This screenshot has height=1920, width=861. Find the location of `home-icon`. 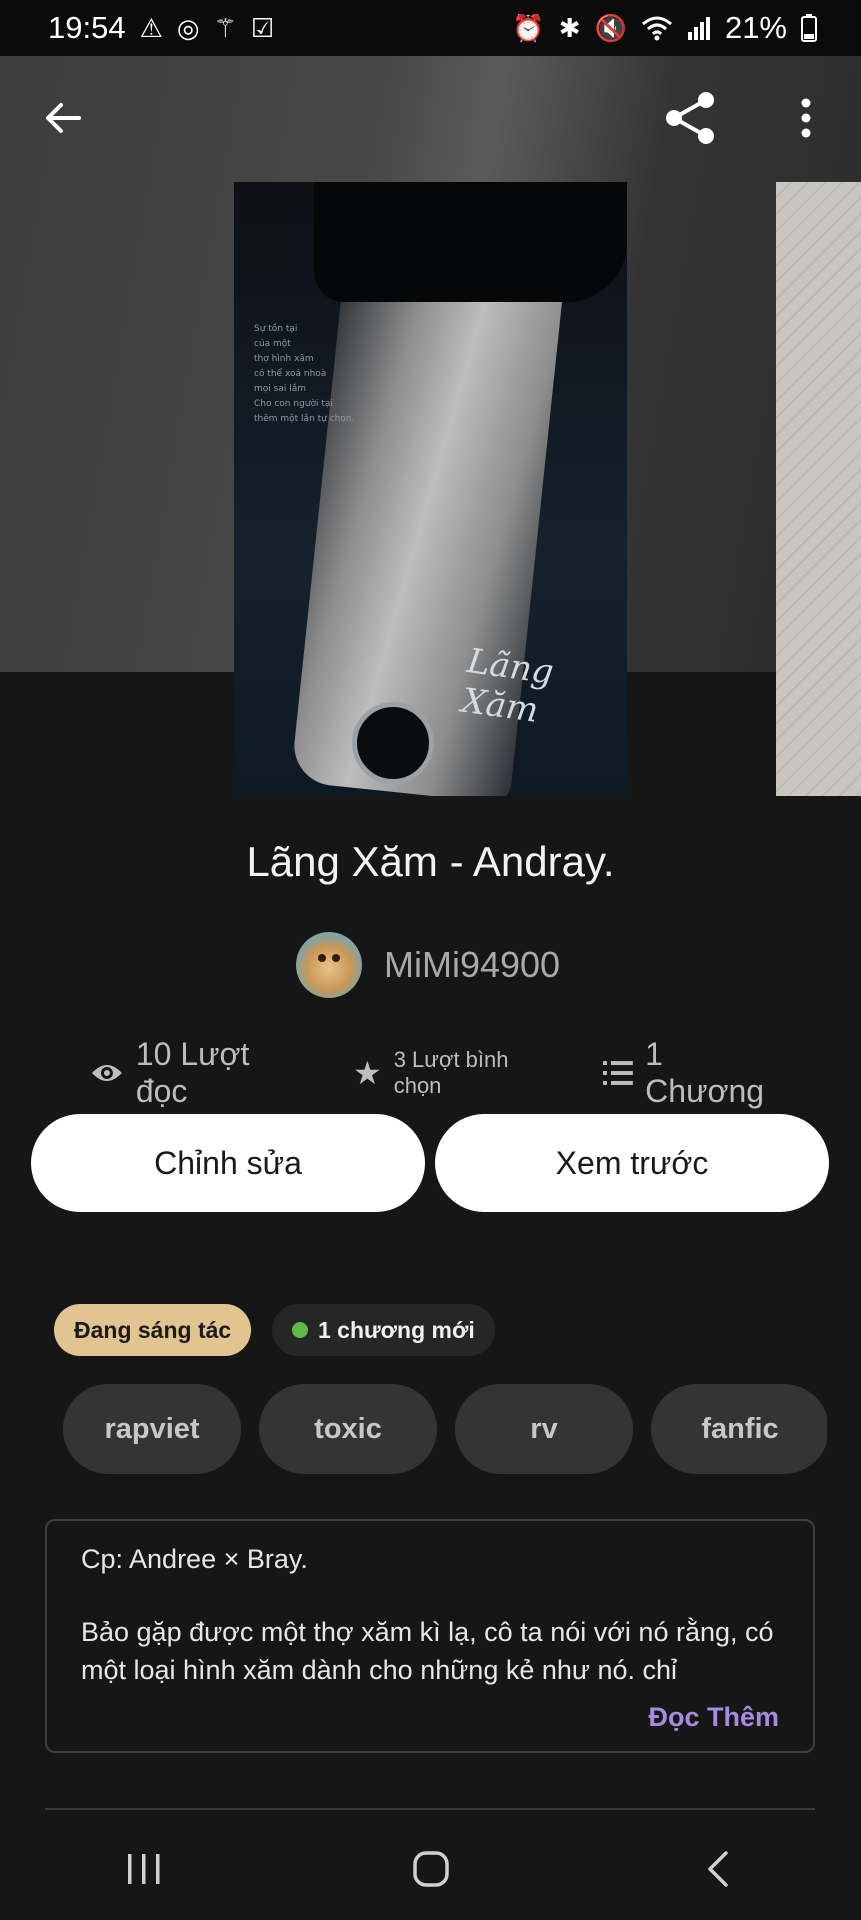

home-icon is located at coordinates (430, 1869).